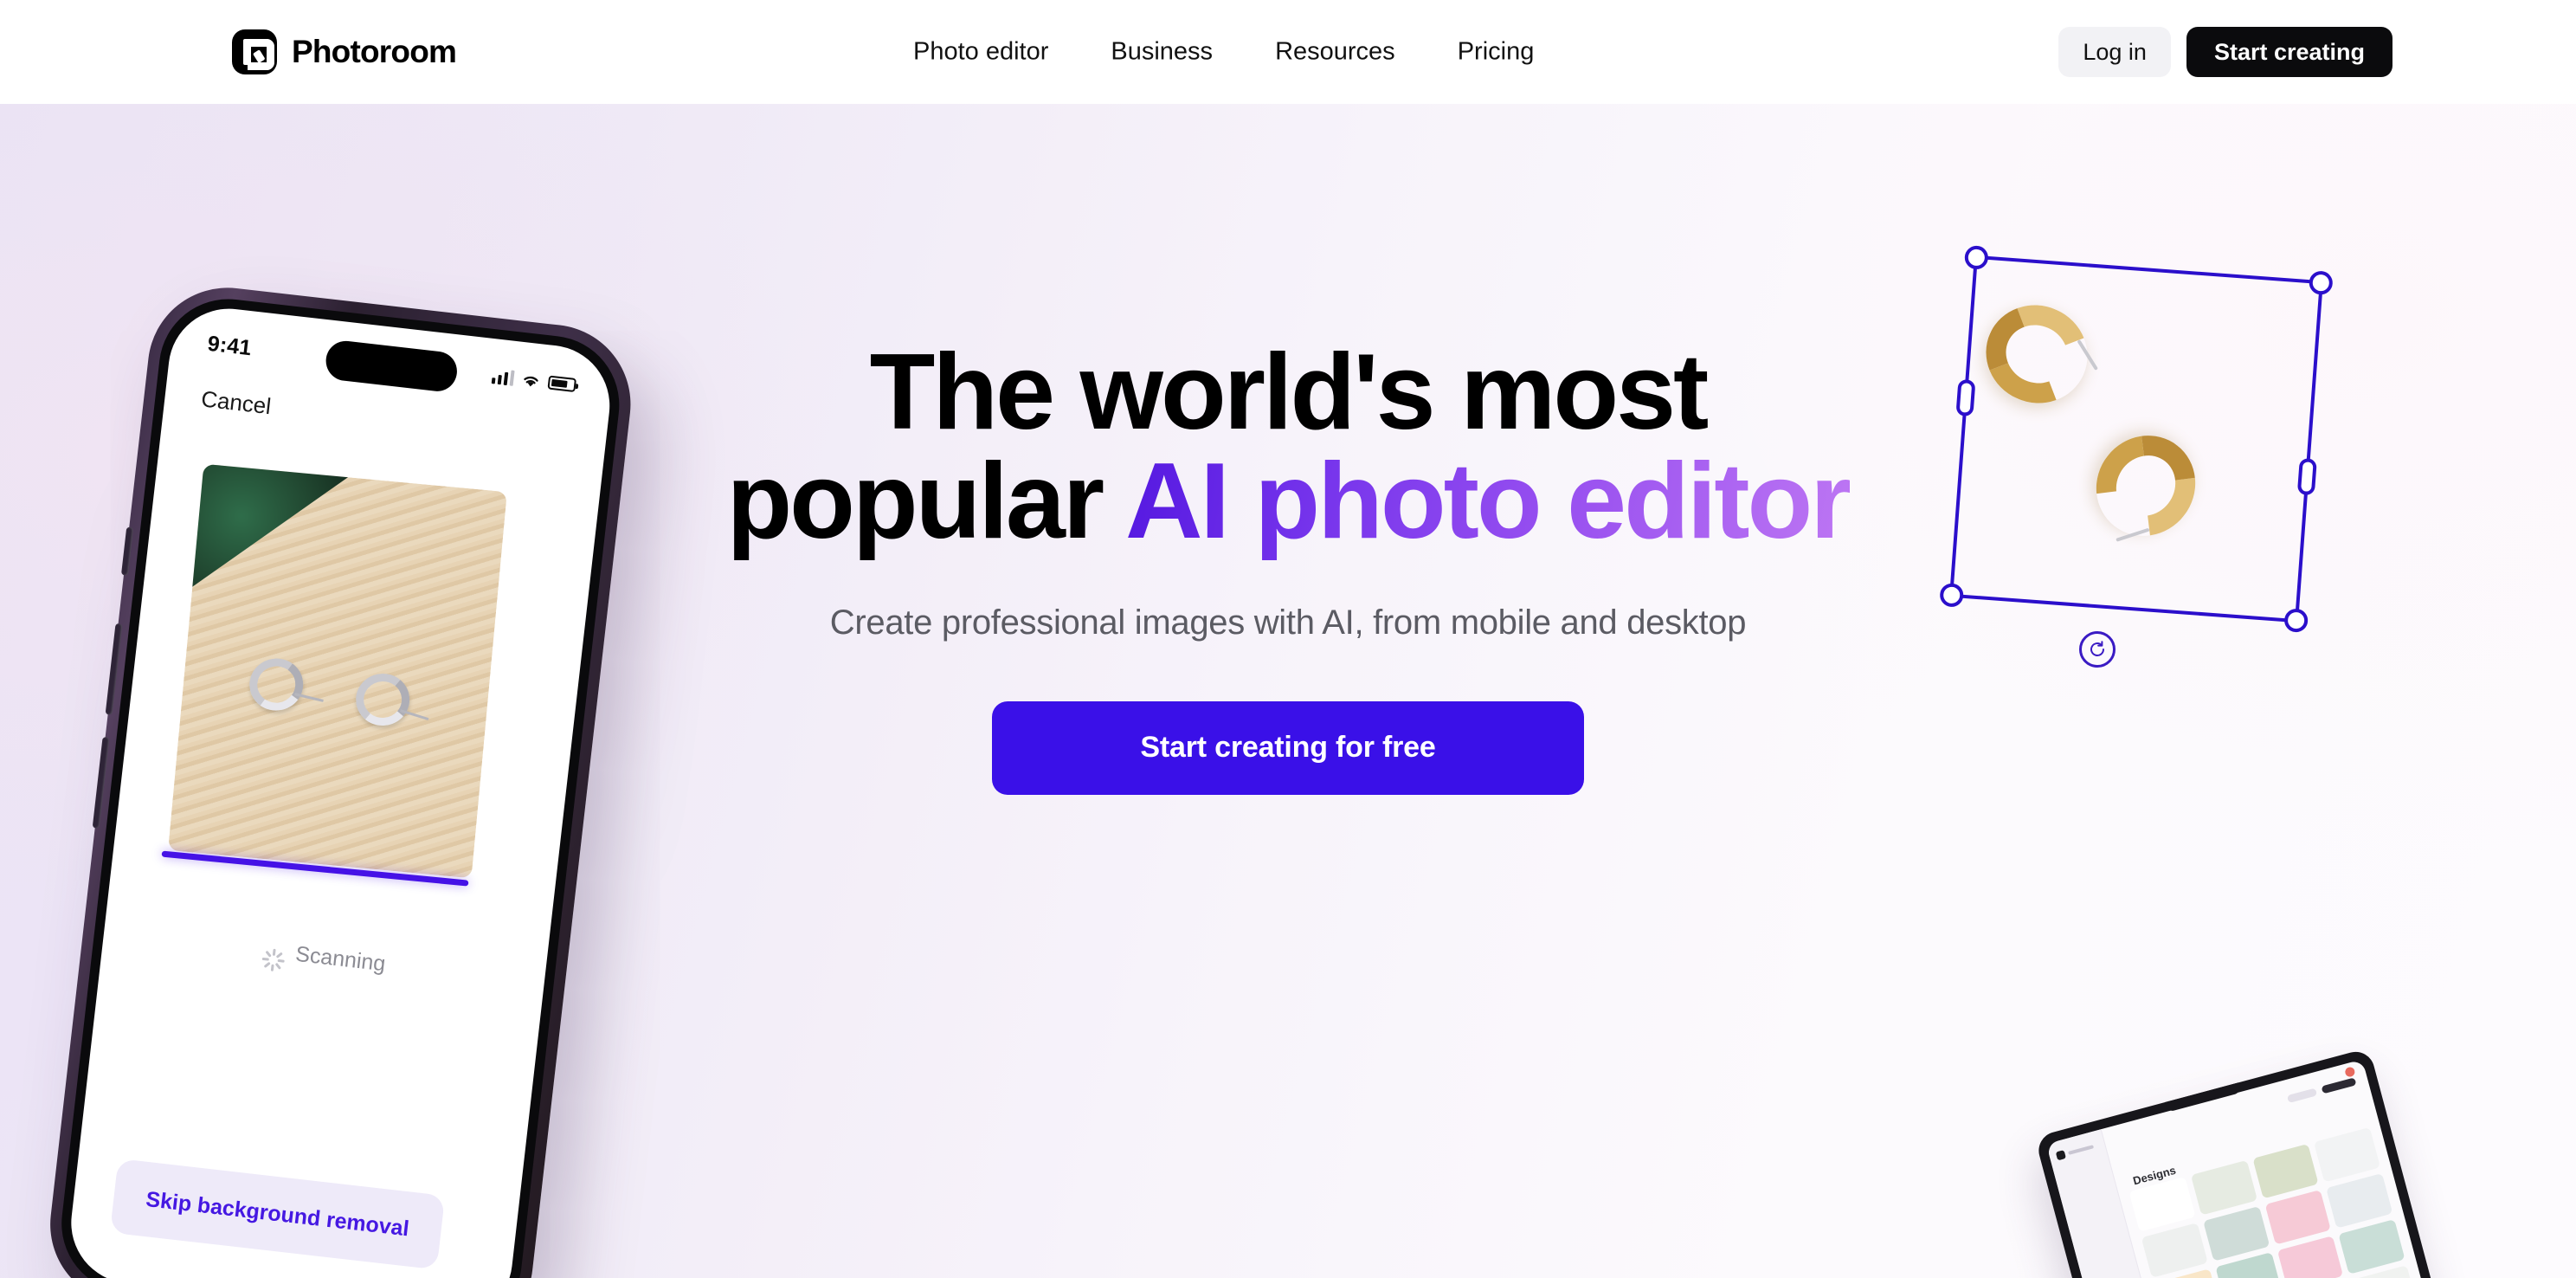  Describe the element at coordinates (274, 955) in the screenshot. I see `loading-spinner-icon` at that location.